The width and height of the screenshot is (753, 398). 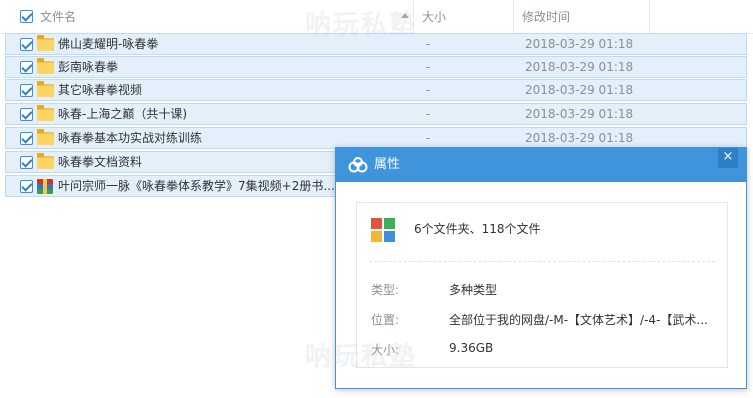 What do you see at coordinates (541, 165) in the screenshot?
I see `dialog-titlebar: 属性 ×` at bounding box center [541, 165].